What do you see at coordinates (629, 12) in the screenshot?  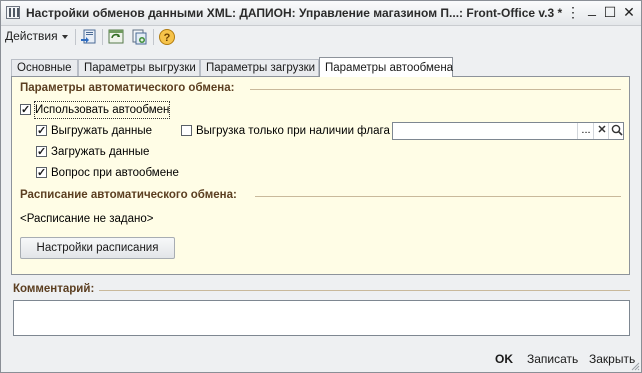 I see `close-window-button: ✕` at bounding box center [629, 12].